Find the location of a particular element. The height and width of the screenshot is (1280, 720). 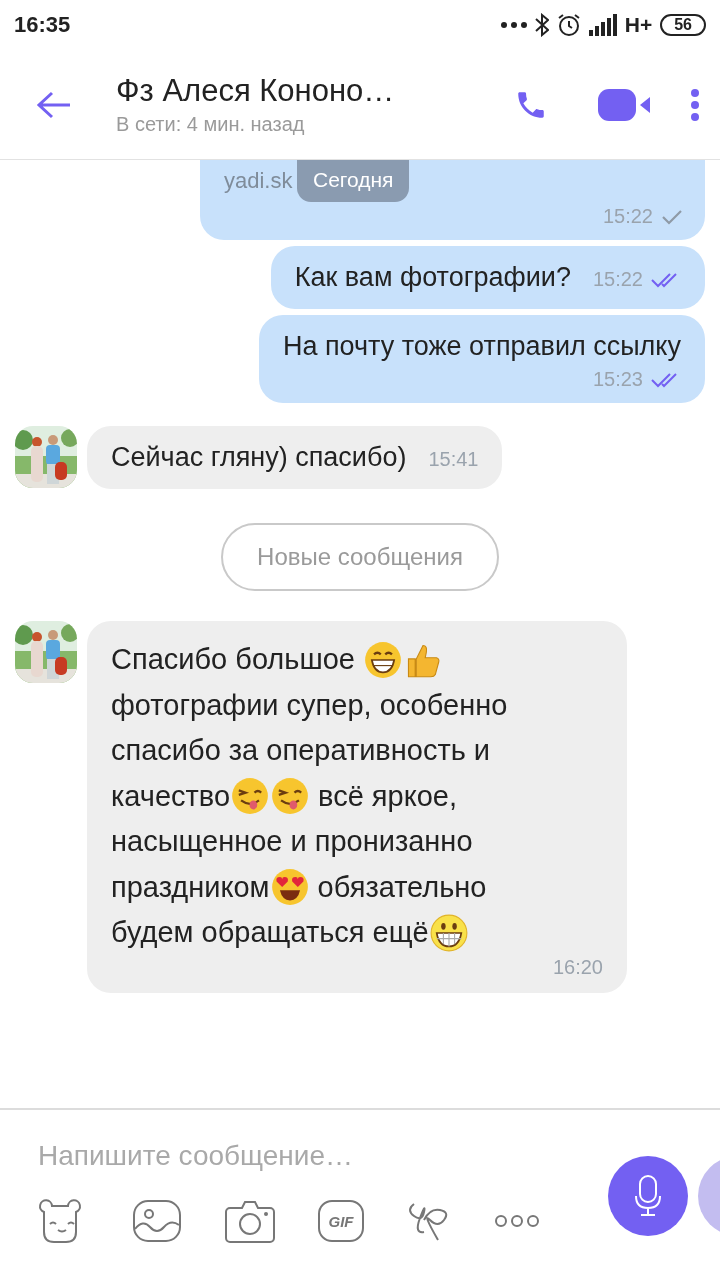

message-time: 15:41 is located at coordinates (453, 459).